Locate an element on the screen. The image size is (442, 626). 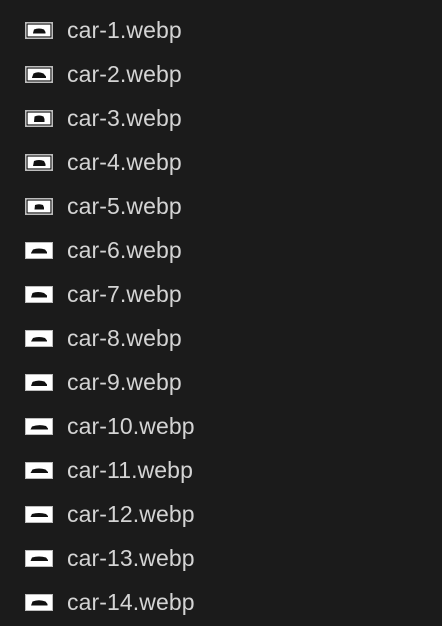
file-item: car-1.webp is located at coordinates (221, 30).